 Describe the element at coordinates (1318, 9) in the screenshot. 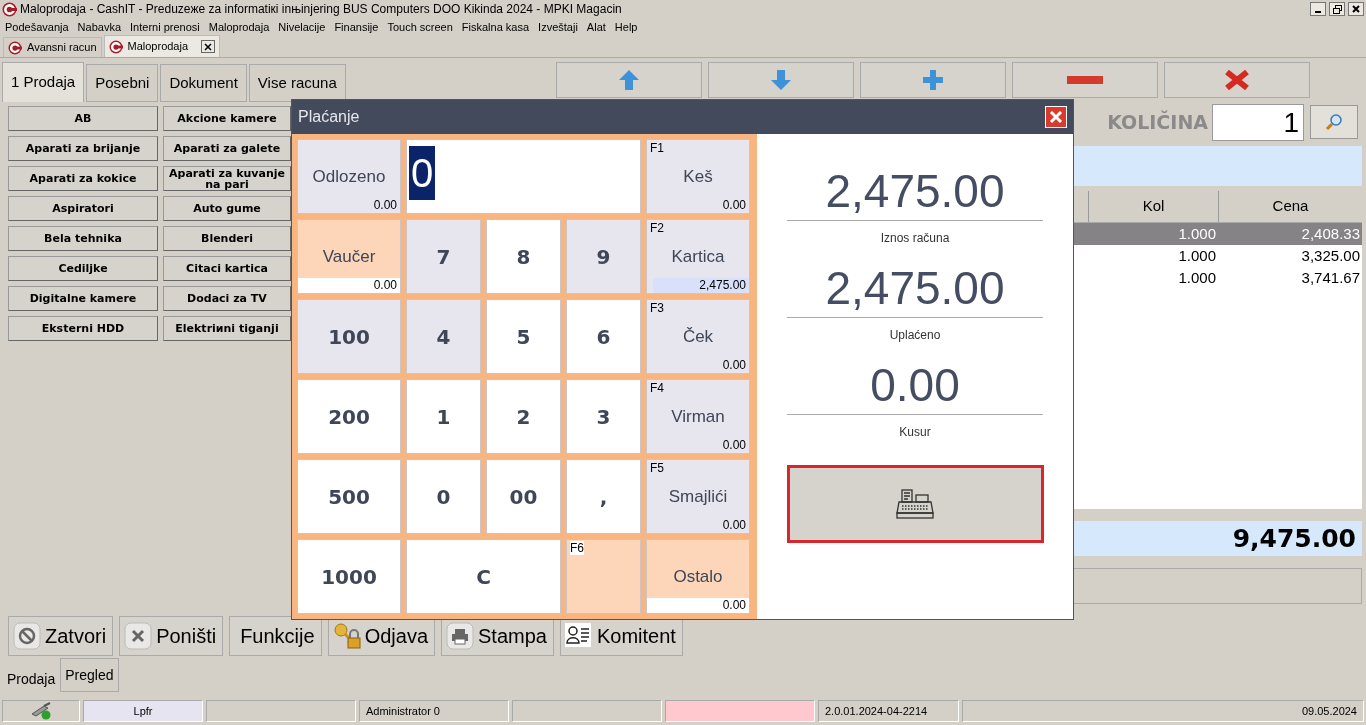

I see `minimize-button` at that location.